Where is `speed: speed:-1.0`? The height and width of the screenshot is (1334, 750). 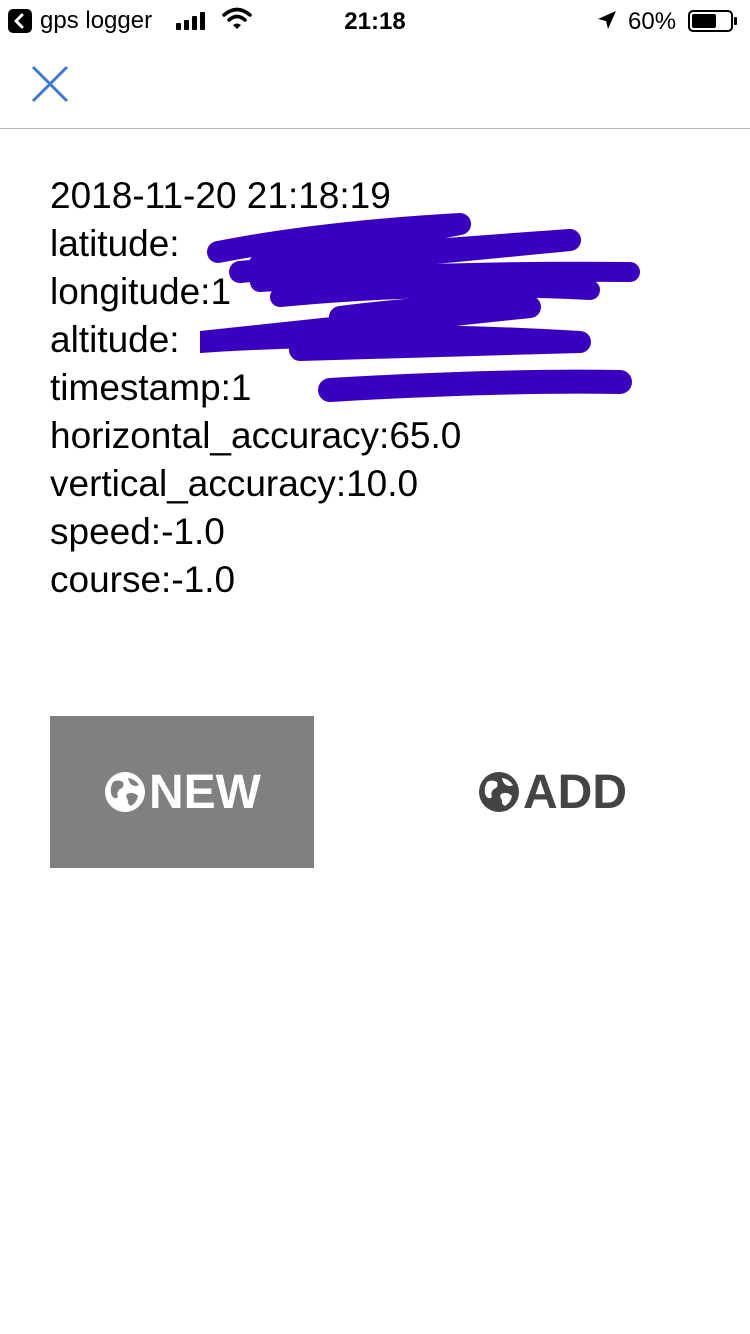
speed: speed:-1.0 is located at coordinates (137, 531).